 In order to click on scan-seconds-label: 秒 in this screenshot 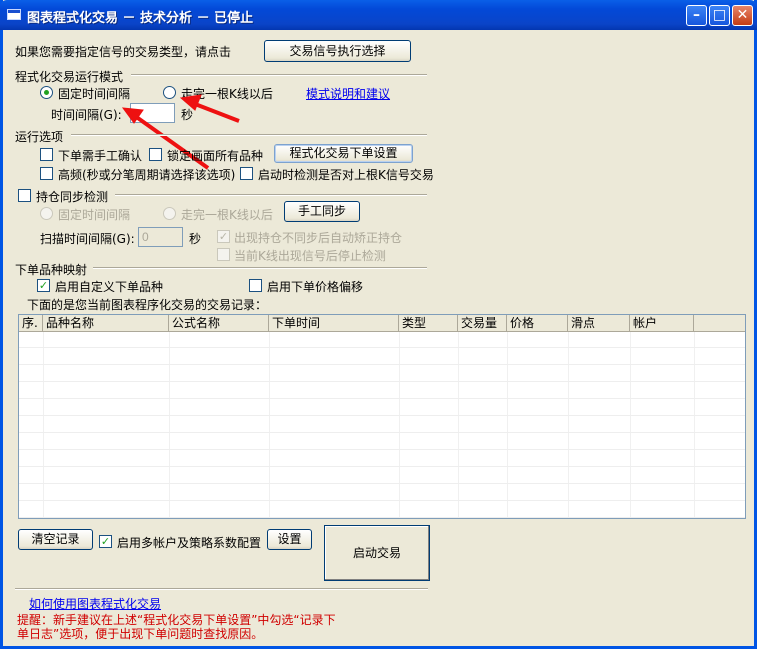, I will do `click(195, 239)`.